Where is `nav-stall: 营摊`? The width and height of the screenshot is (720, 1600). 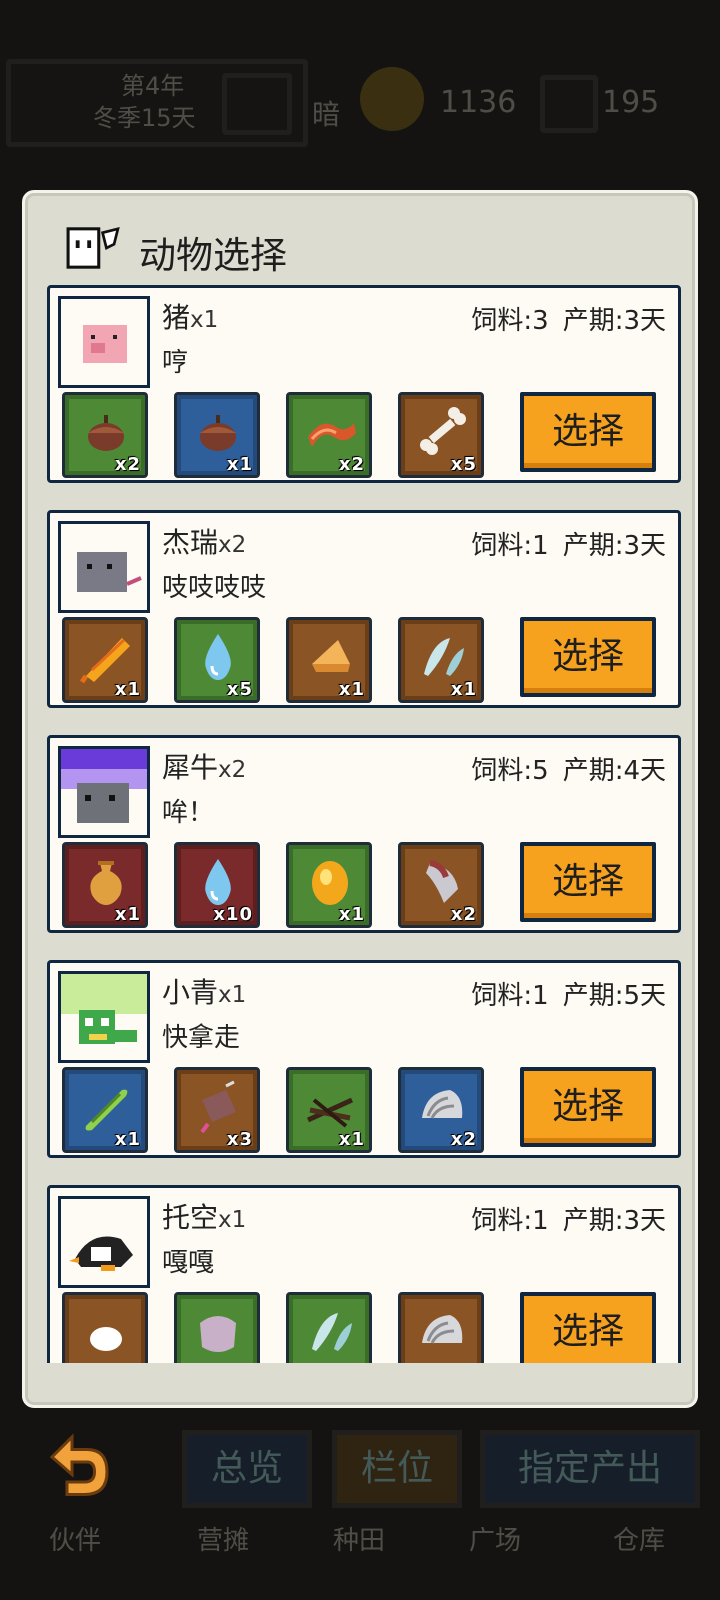 nav-stall: 营摊 is located at coordinates (223, 1538).